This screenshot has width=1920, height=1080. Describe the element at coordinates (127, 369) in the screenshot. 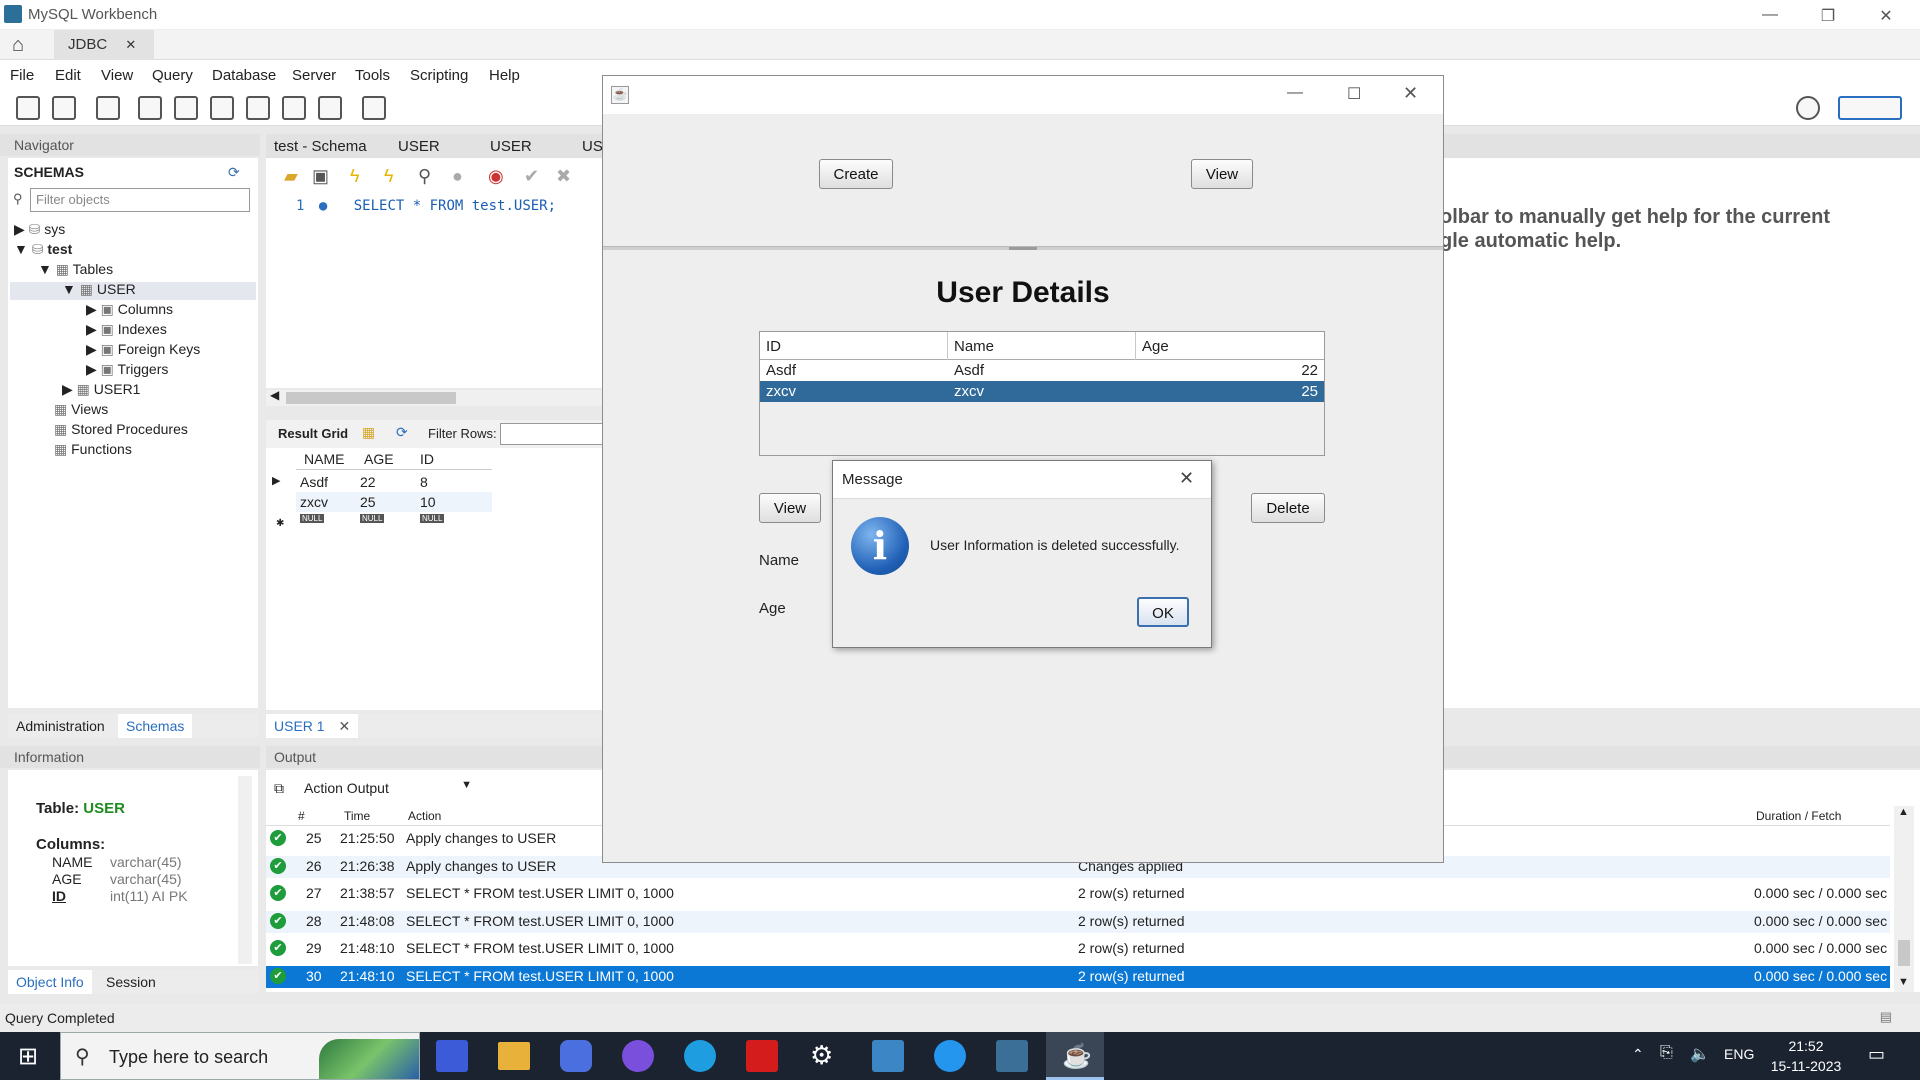

I see `tree-item-triggers: ▶ ▣ Triggers` at that location.